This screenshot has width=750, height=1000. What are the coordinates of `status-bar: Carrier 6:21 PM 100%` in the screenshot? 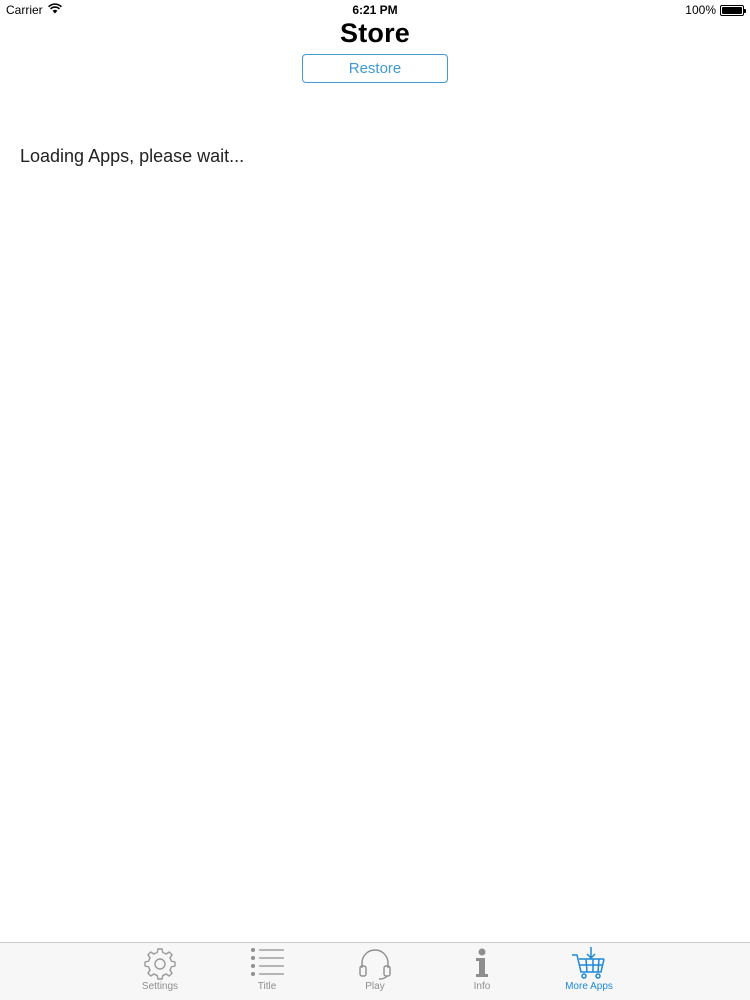 It's located at (375, 10).